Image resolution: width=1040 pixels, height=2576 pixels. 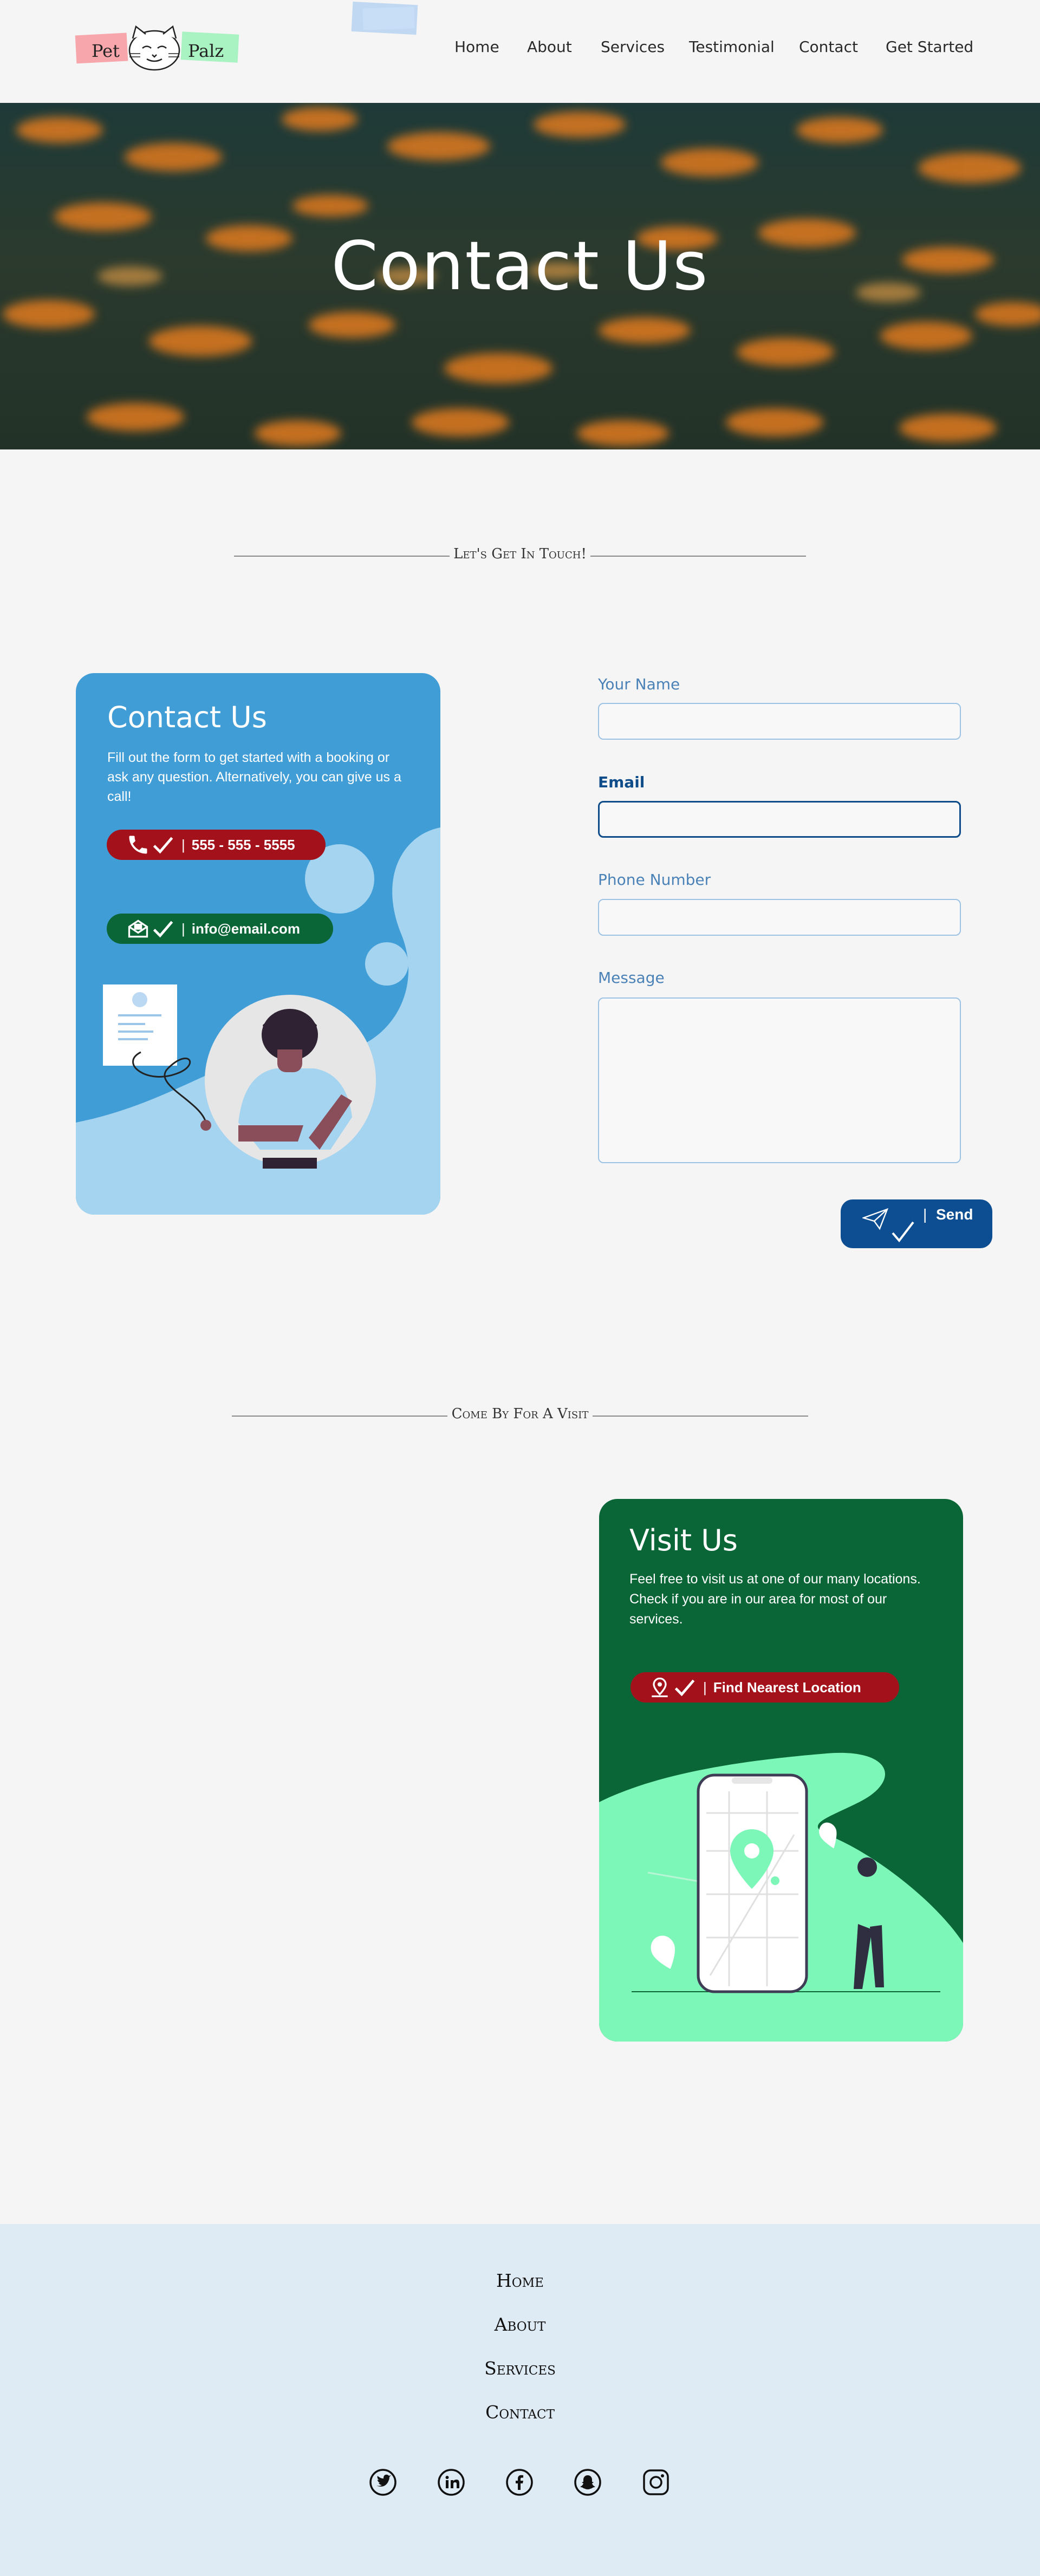 I want to click on visit-card-title: Visit Us, so click(x=683, y=1540).